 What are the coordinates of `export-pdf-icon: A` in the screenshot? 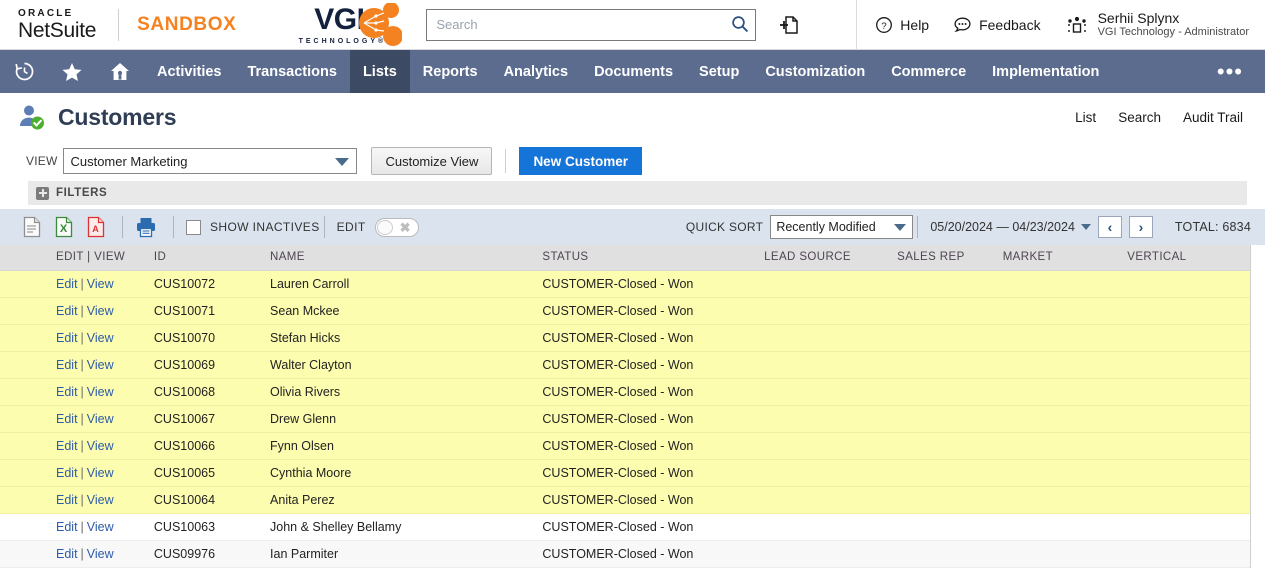 It's located at (96, 227).